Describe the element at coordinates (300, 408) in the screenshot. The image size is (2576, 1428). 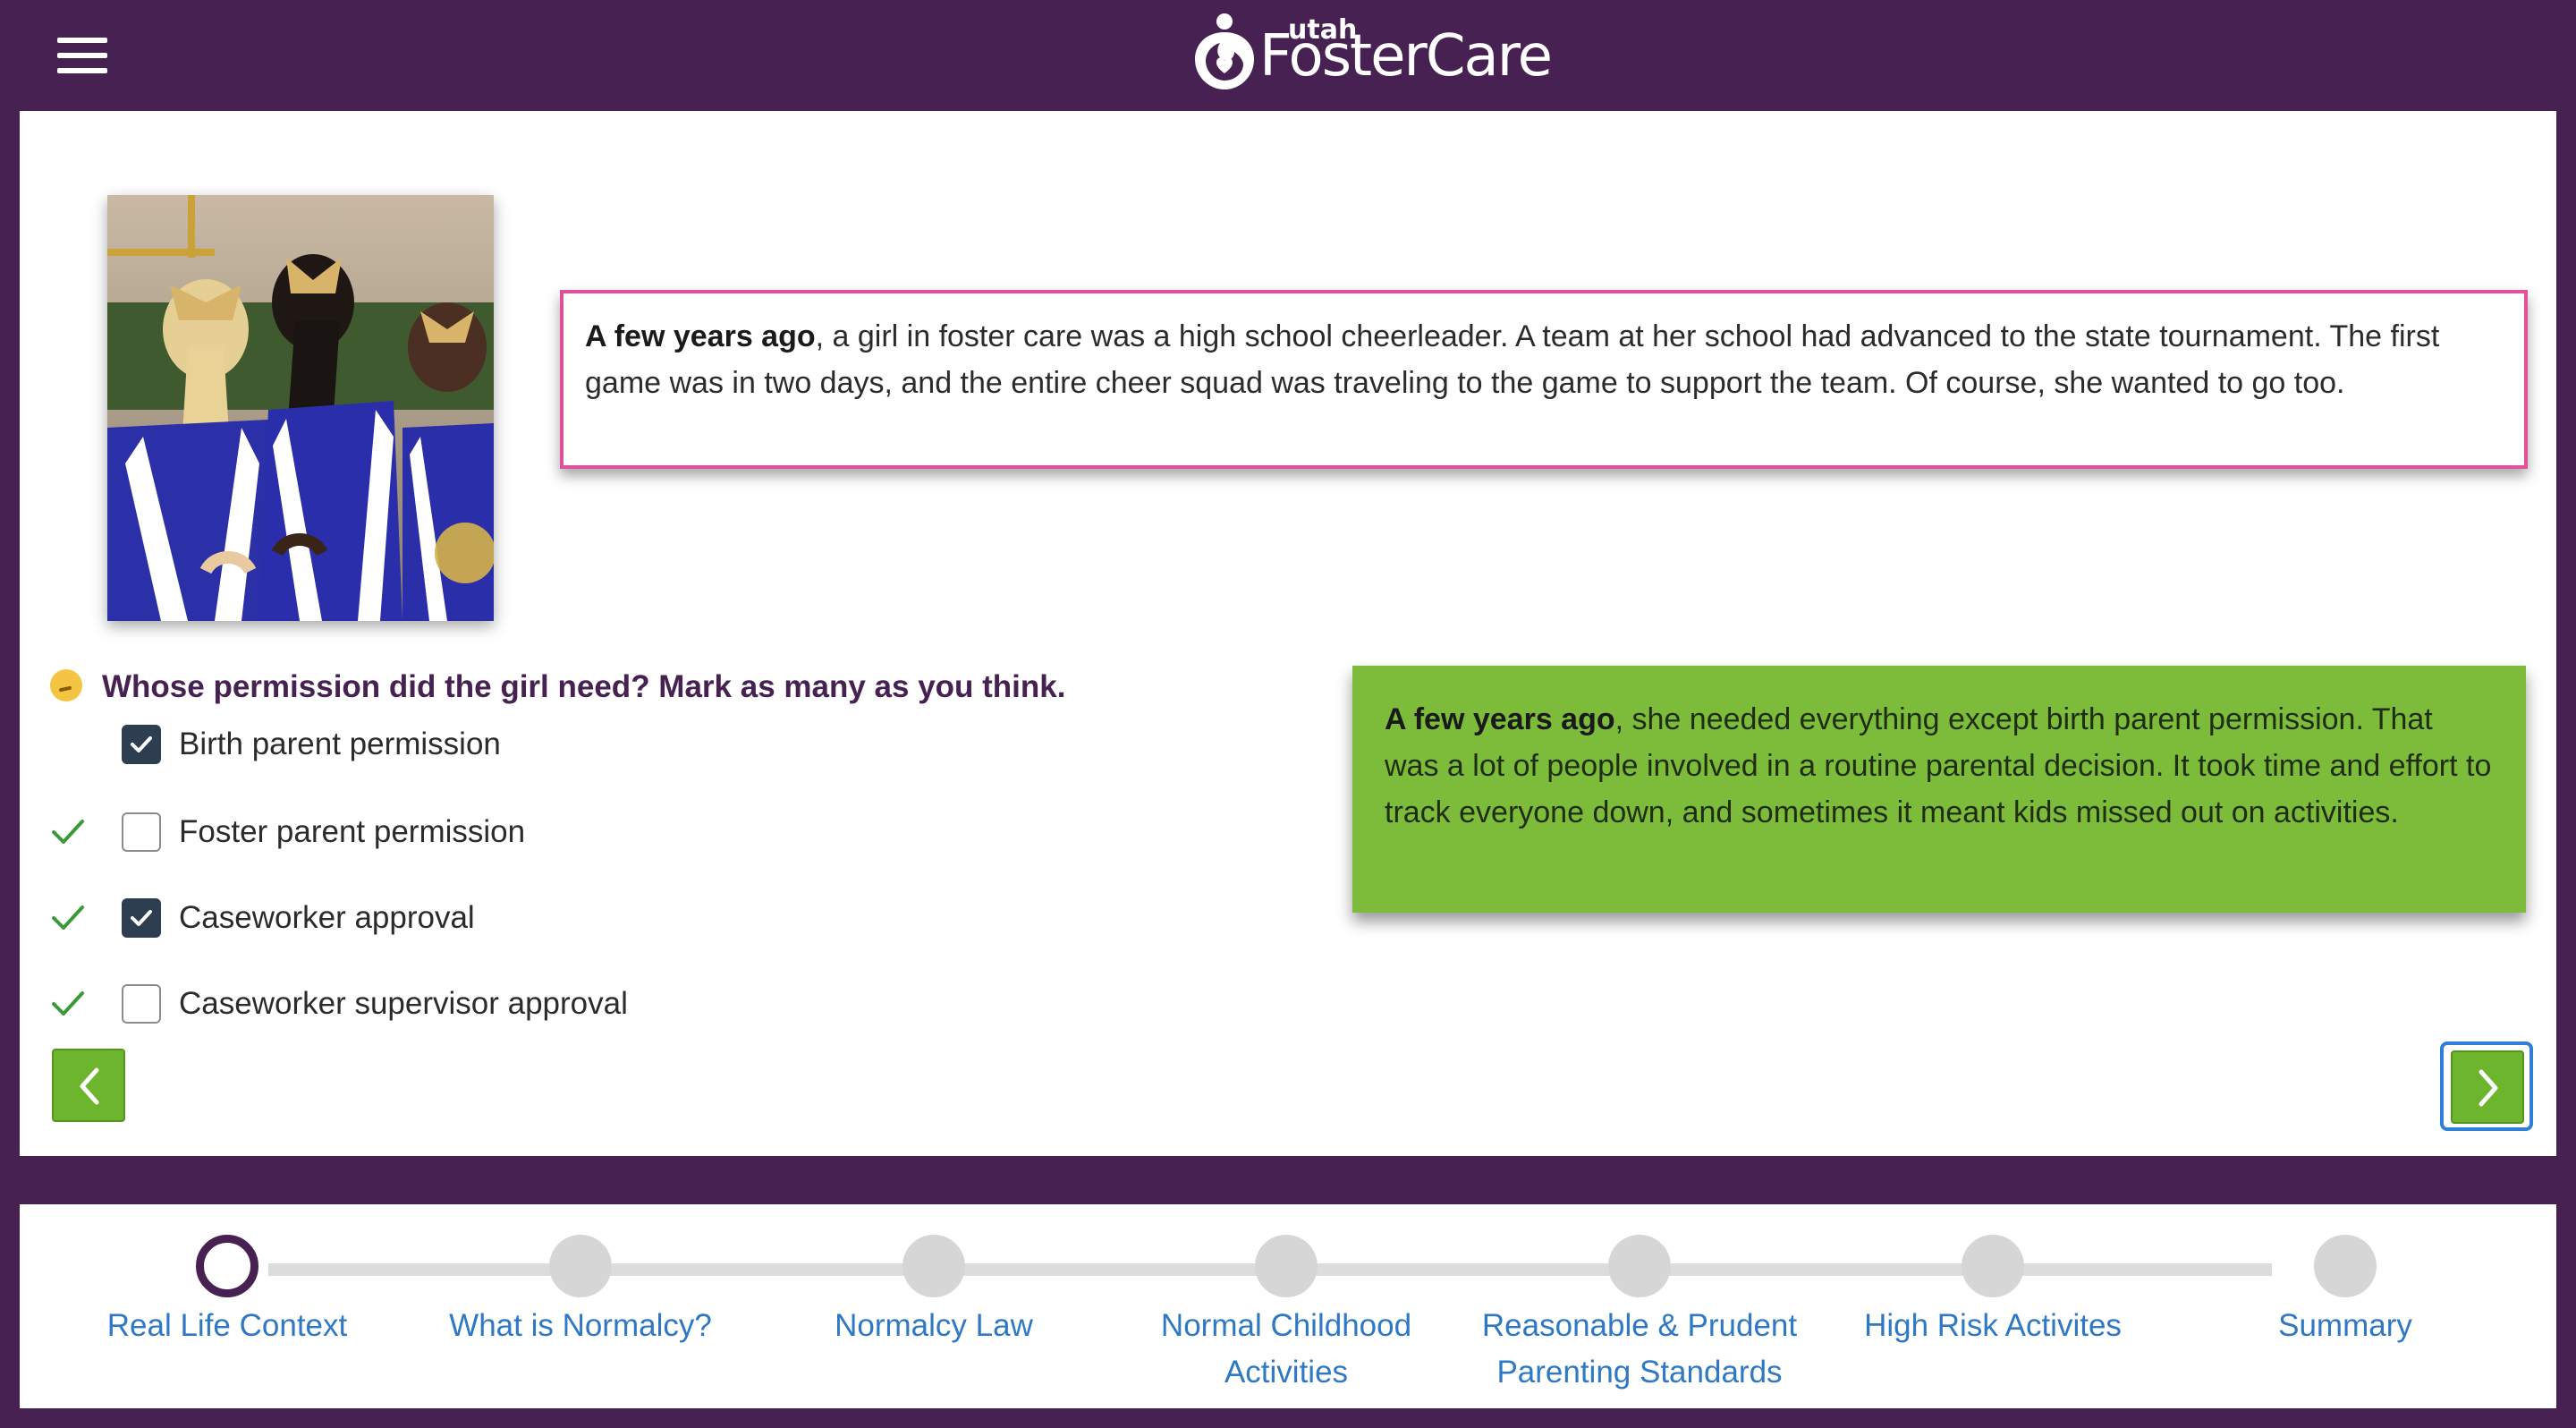
I see `cheerleaders-photo` at that location.